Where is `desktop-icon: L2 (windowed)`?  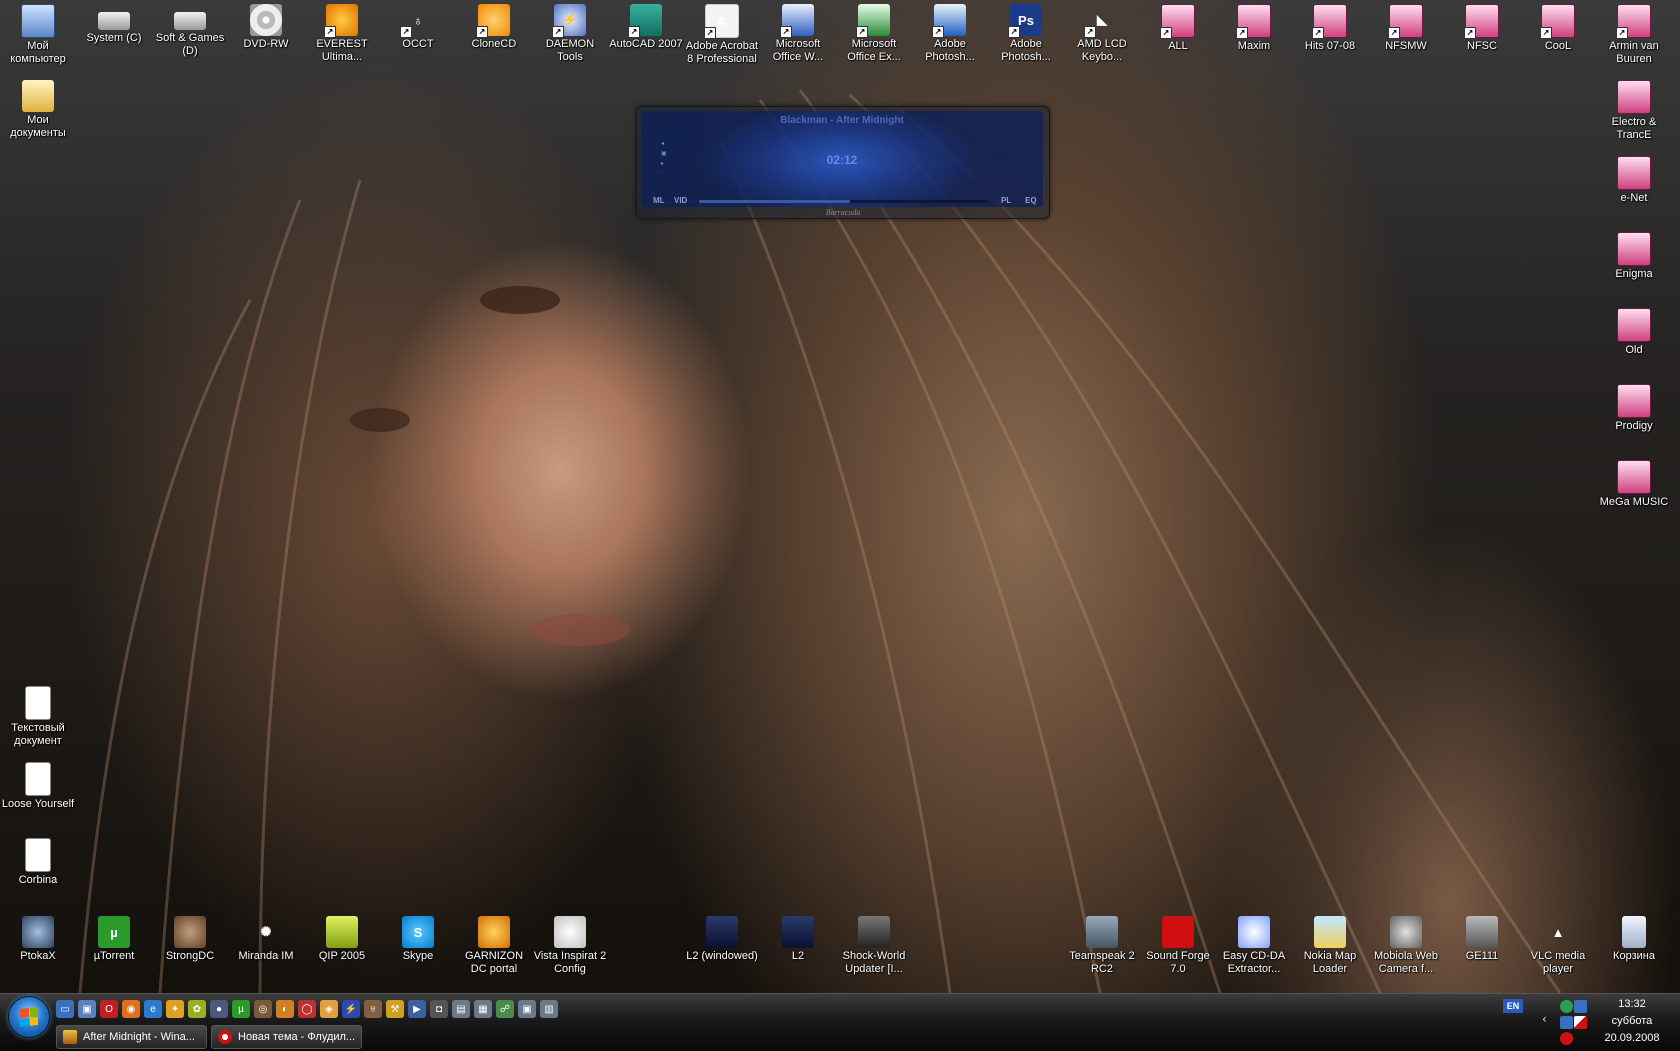
desktop-icon: L2 (windowed) is located at coordinates (722, 938).